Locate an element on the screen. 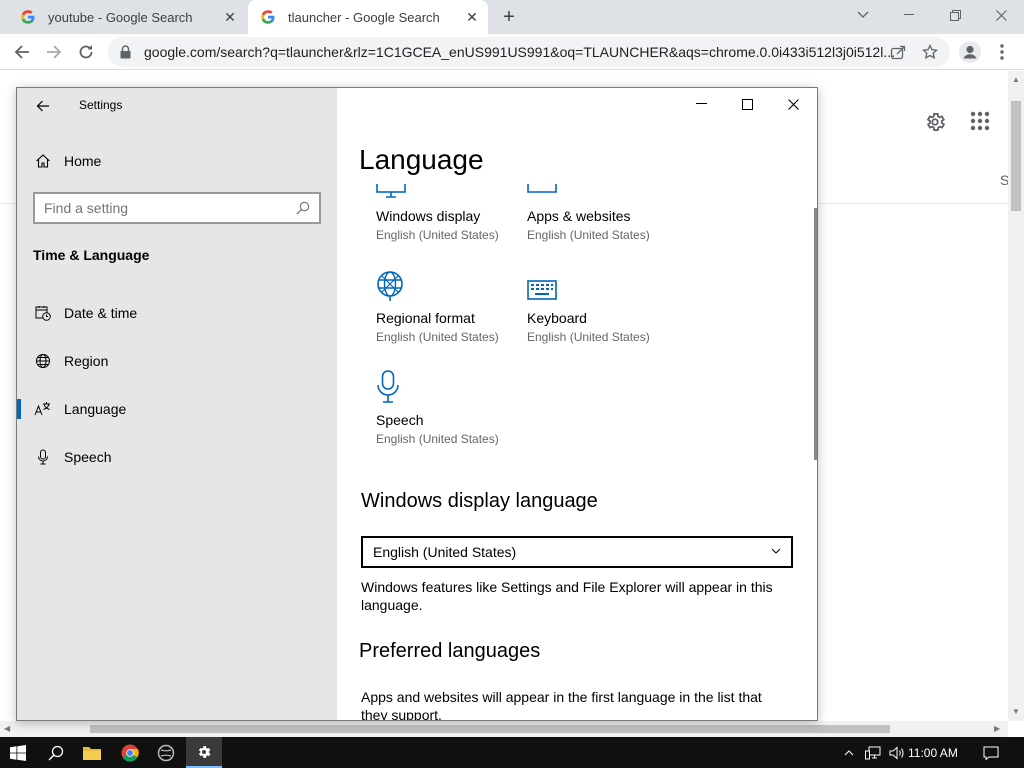 The image size is (1024, 768). nav-item-speech: Speech is located at coordinates (177, 457).